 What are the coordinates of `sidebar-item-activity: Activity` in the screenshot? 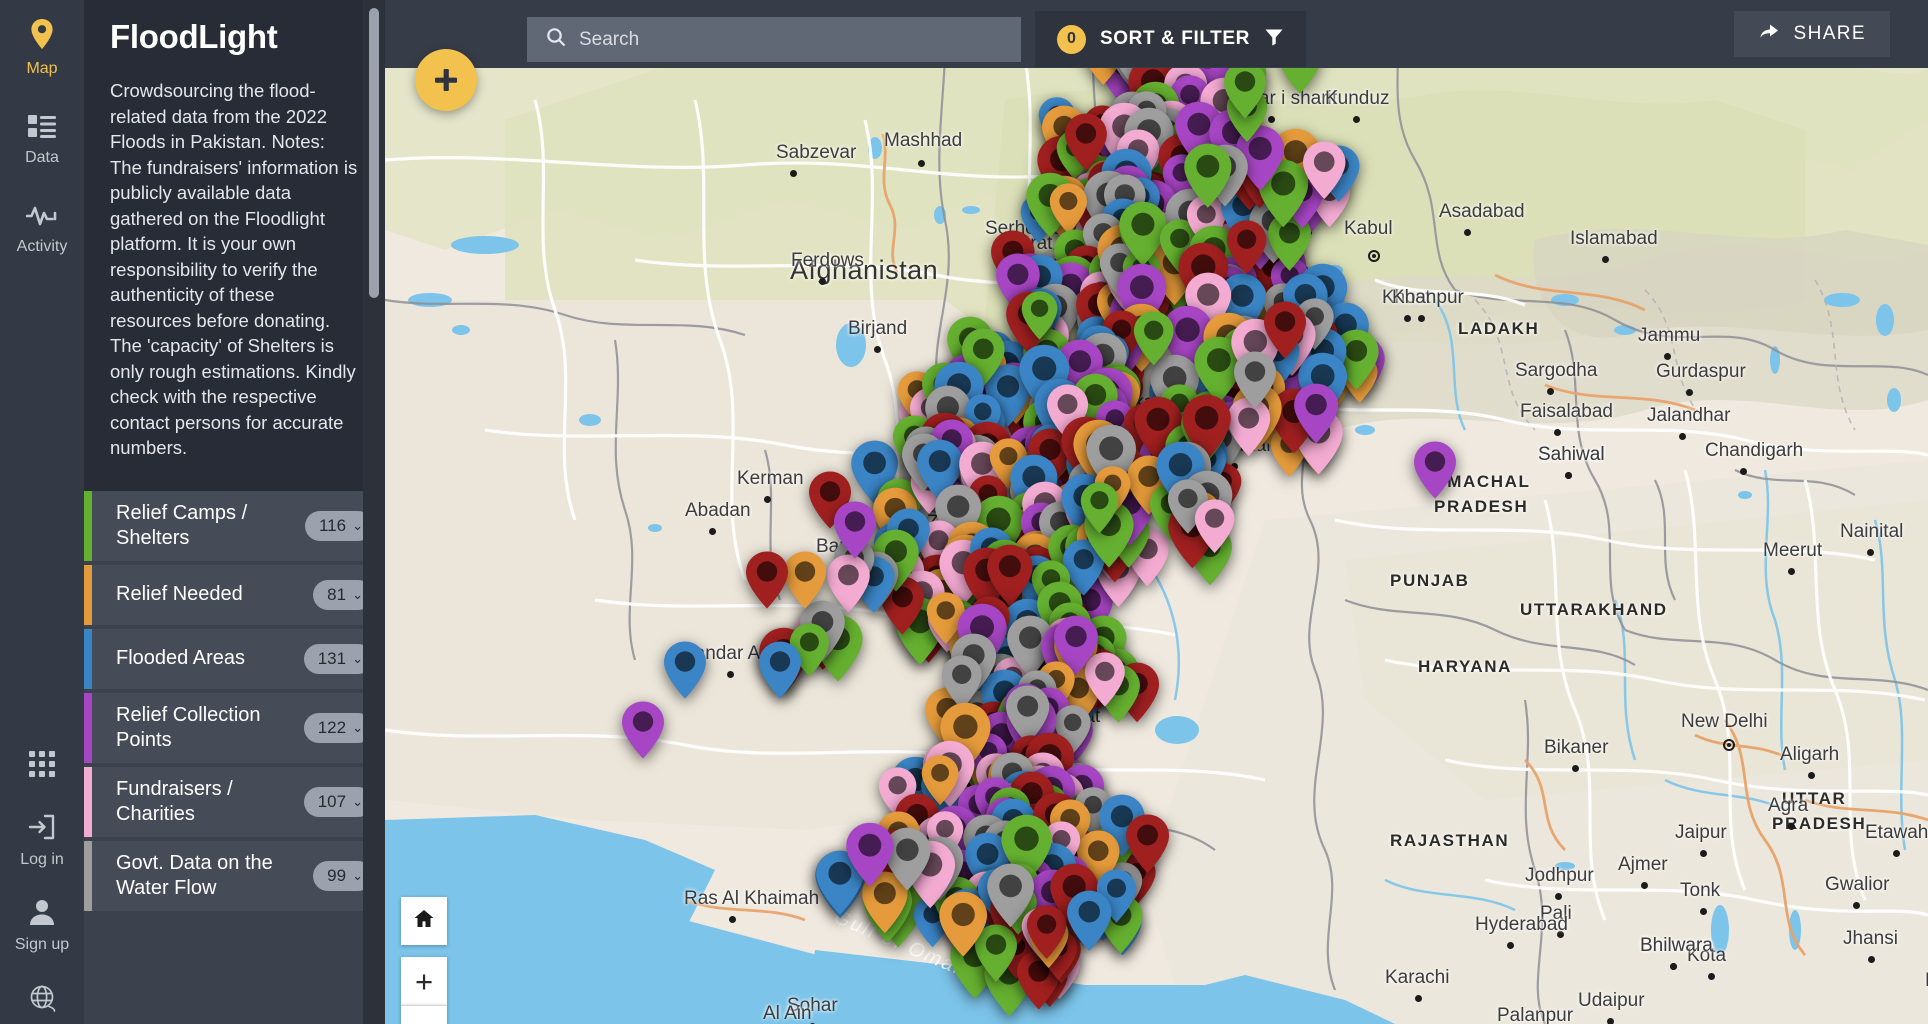 It's located at (42, 228).